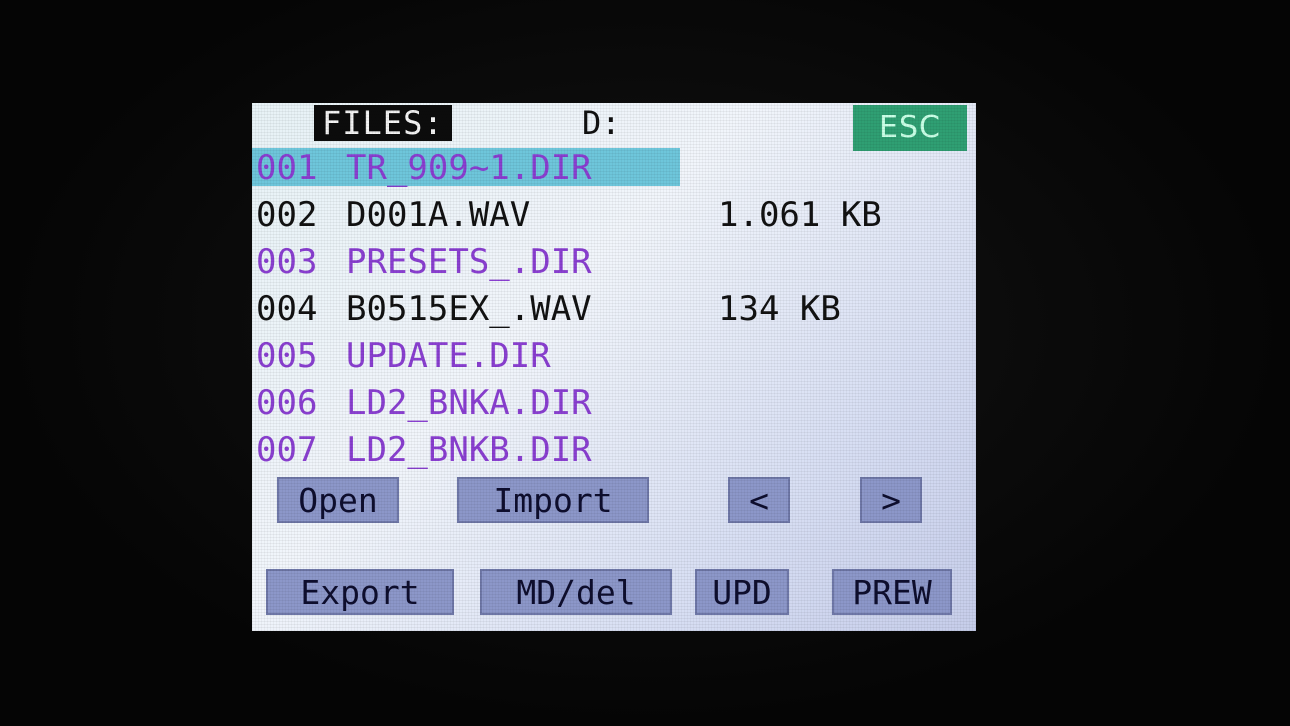  Describe the element at coordinates (759, 500) in the screenshot. I see `prev-page-button: <` at that location.